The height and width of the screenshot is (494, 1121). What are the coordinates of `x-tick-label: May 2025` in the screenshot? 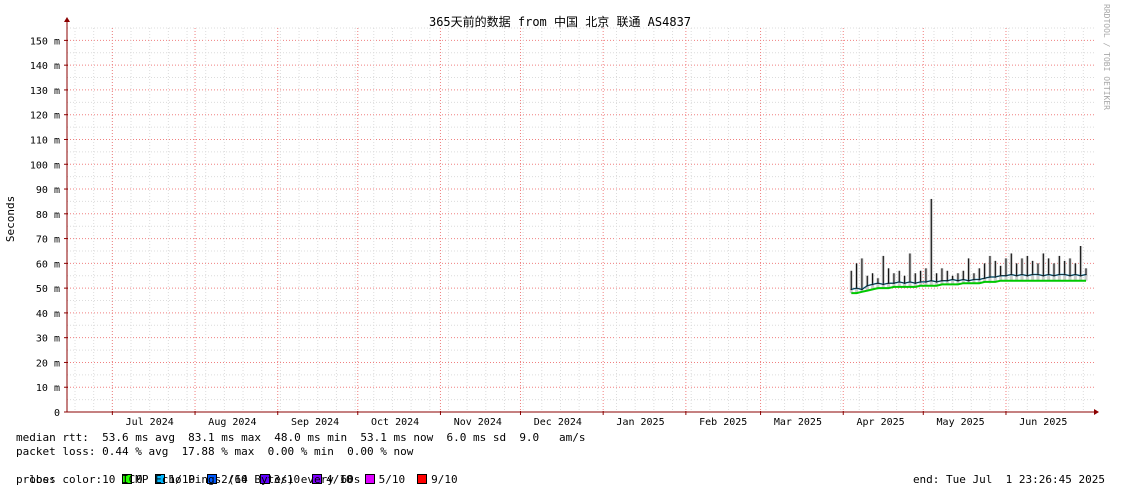 It's located at (961, 422).